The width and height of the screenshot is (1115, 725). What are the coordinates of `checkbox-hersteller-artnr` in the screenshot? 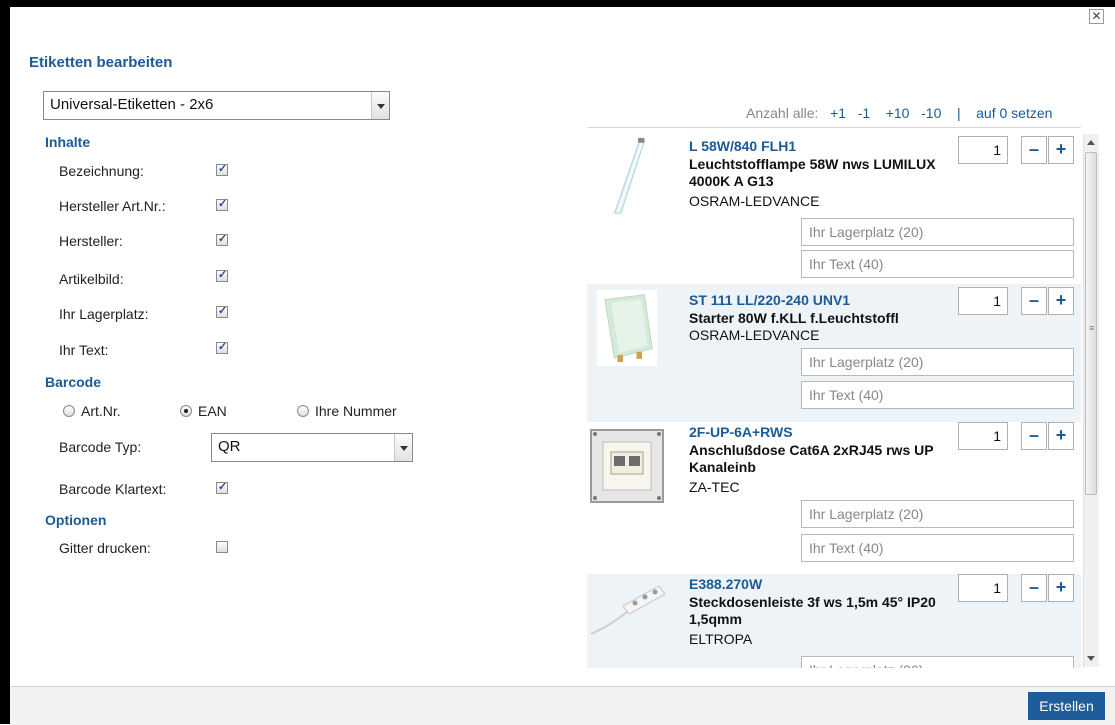 It's located at (222, 204).